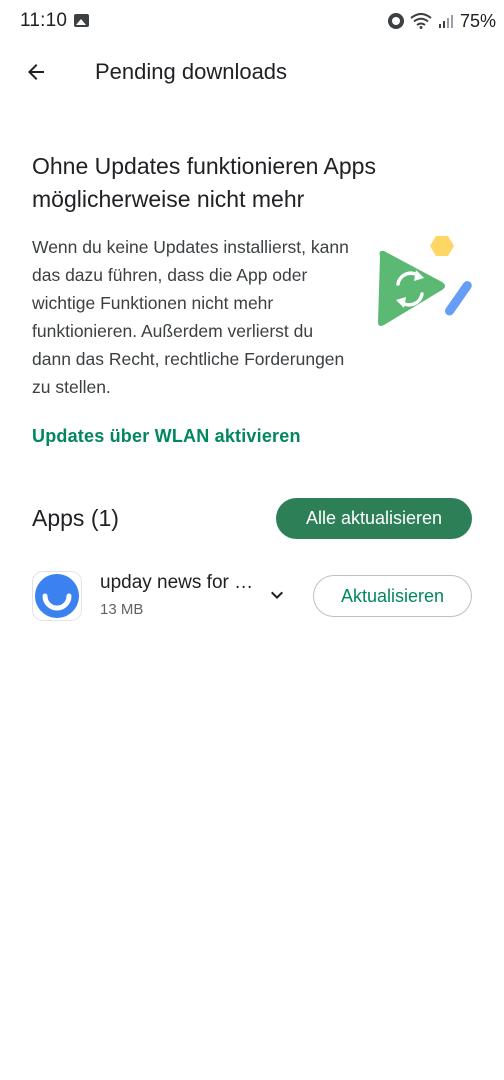  I want to click on app-bar: Pending downloads, so click(252, 72).